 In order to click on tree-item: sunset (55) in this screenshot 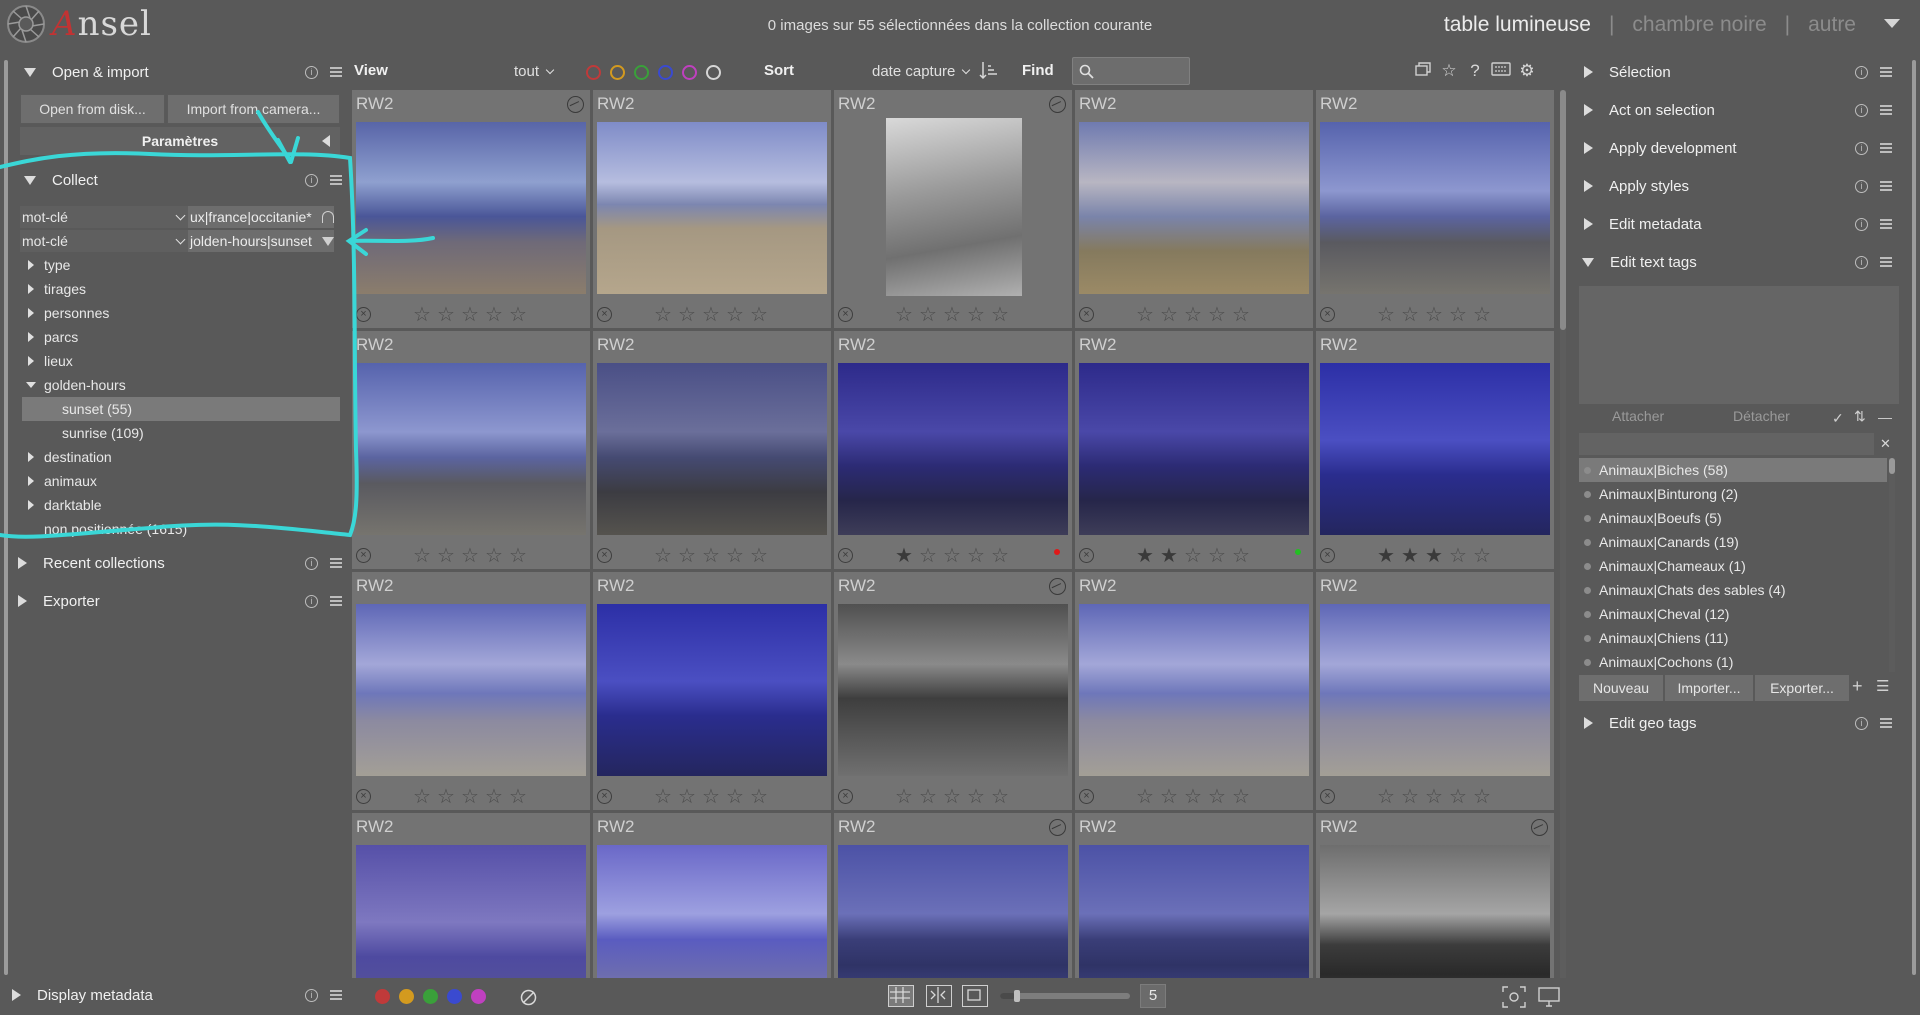, I will do `click(181, 409)`.